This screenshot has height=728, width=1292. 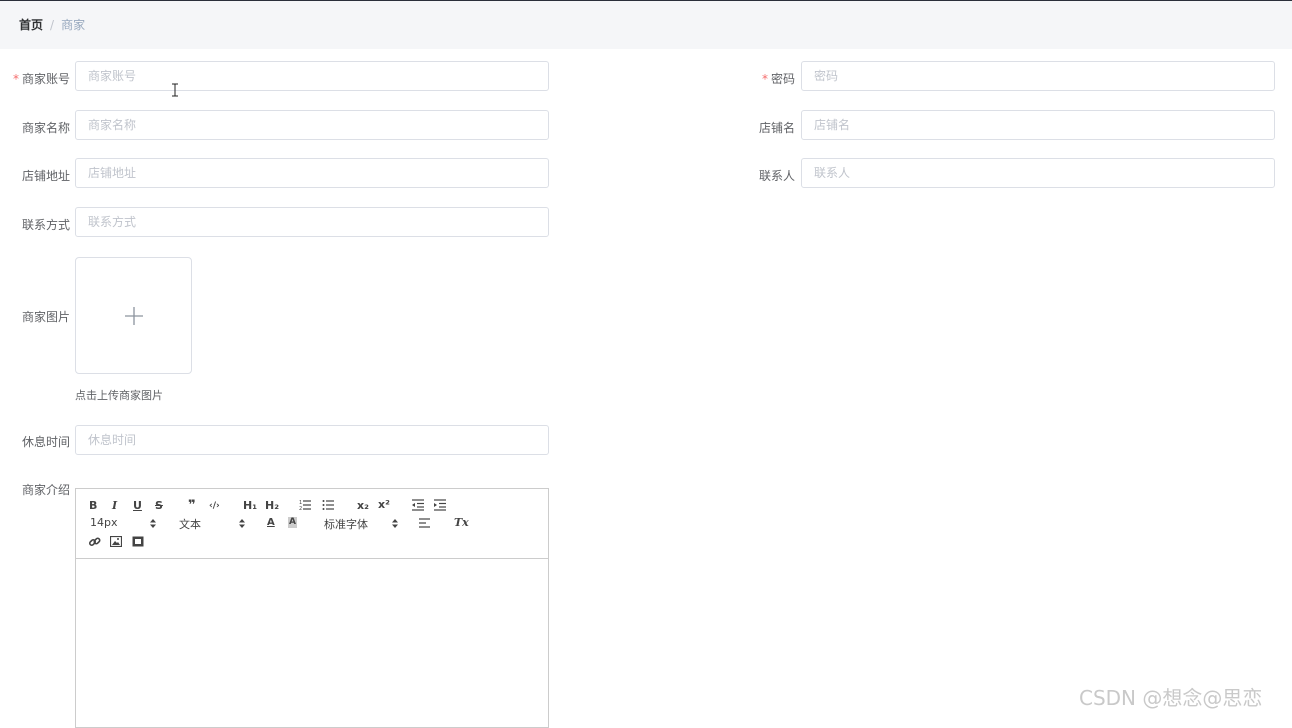 What do you see at coordinates (777, 176) in the screenshot?
I see `contact-person-label: 联系人` at bounding box center [777, 176].